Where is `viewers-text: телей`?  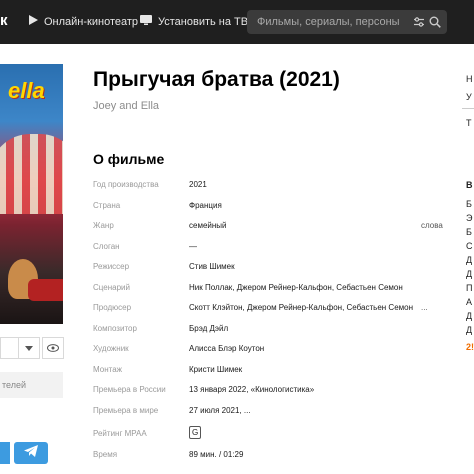 viewers-text: телей is located at coordinates (14, 385).